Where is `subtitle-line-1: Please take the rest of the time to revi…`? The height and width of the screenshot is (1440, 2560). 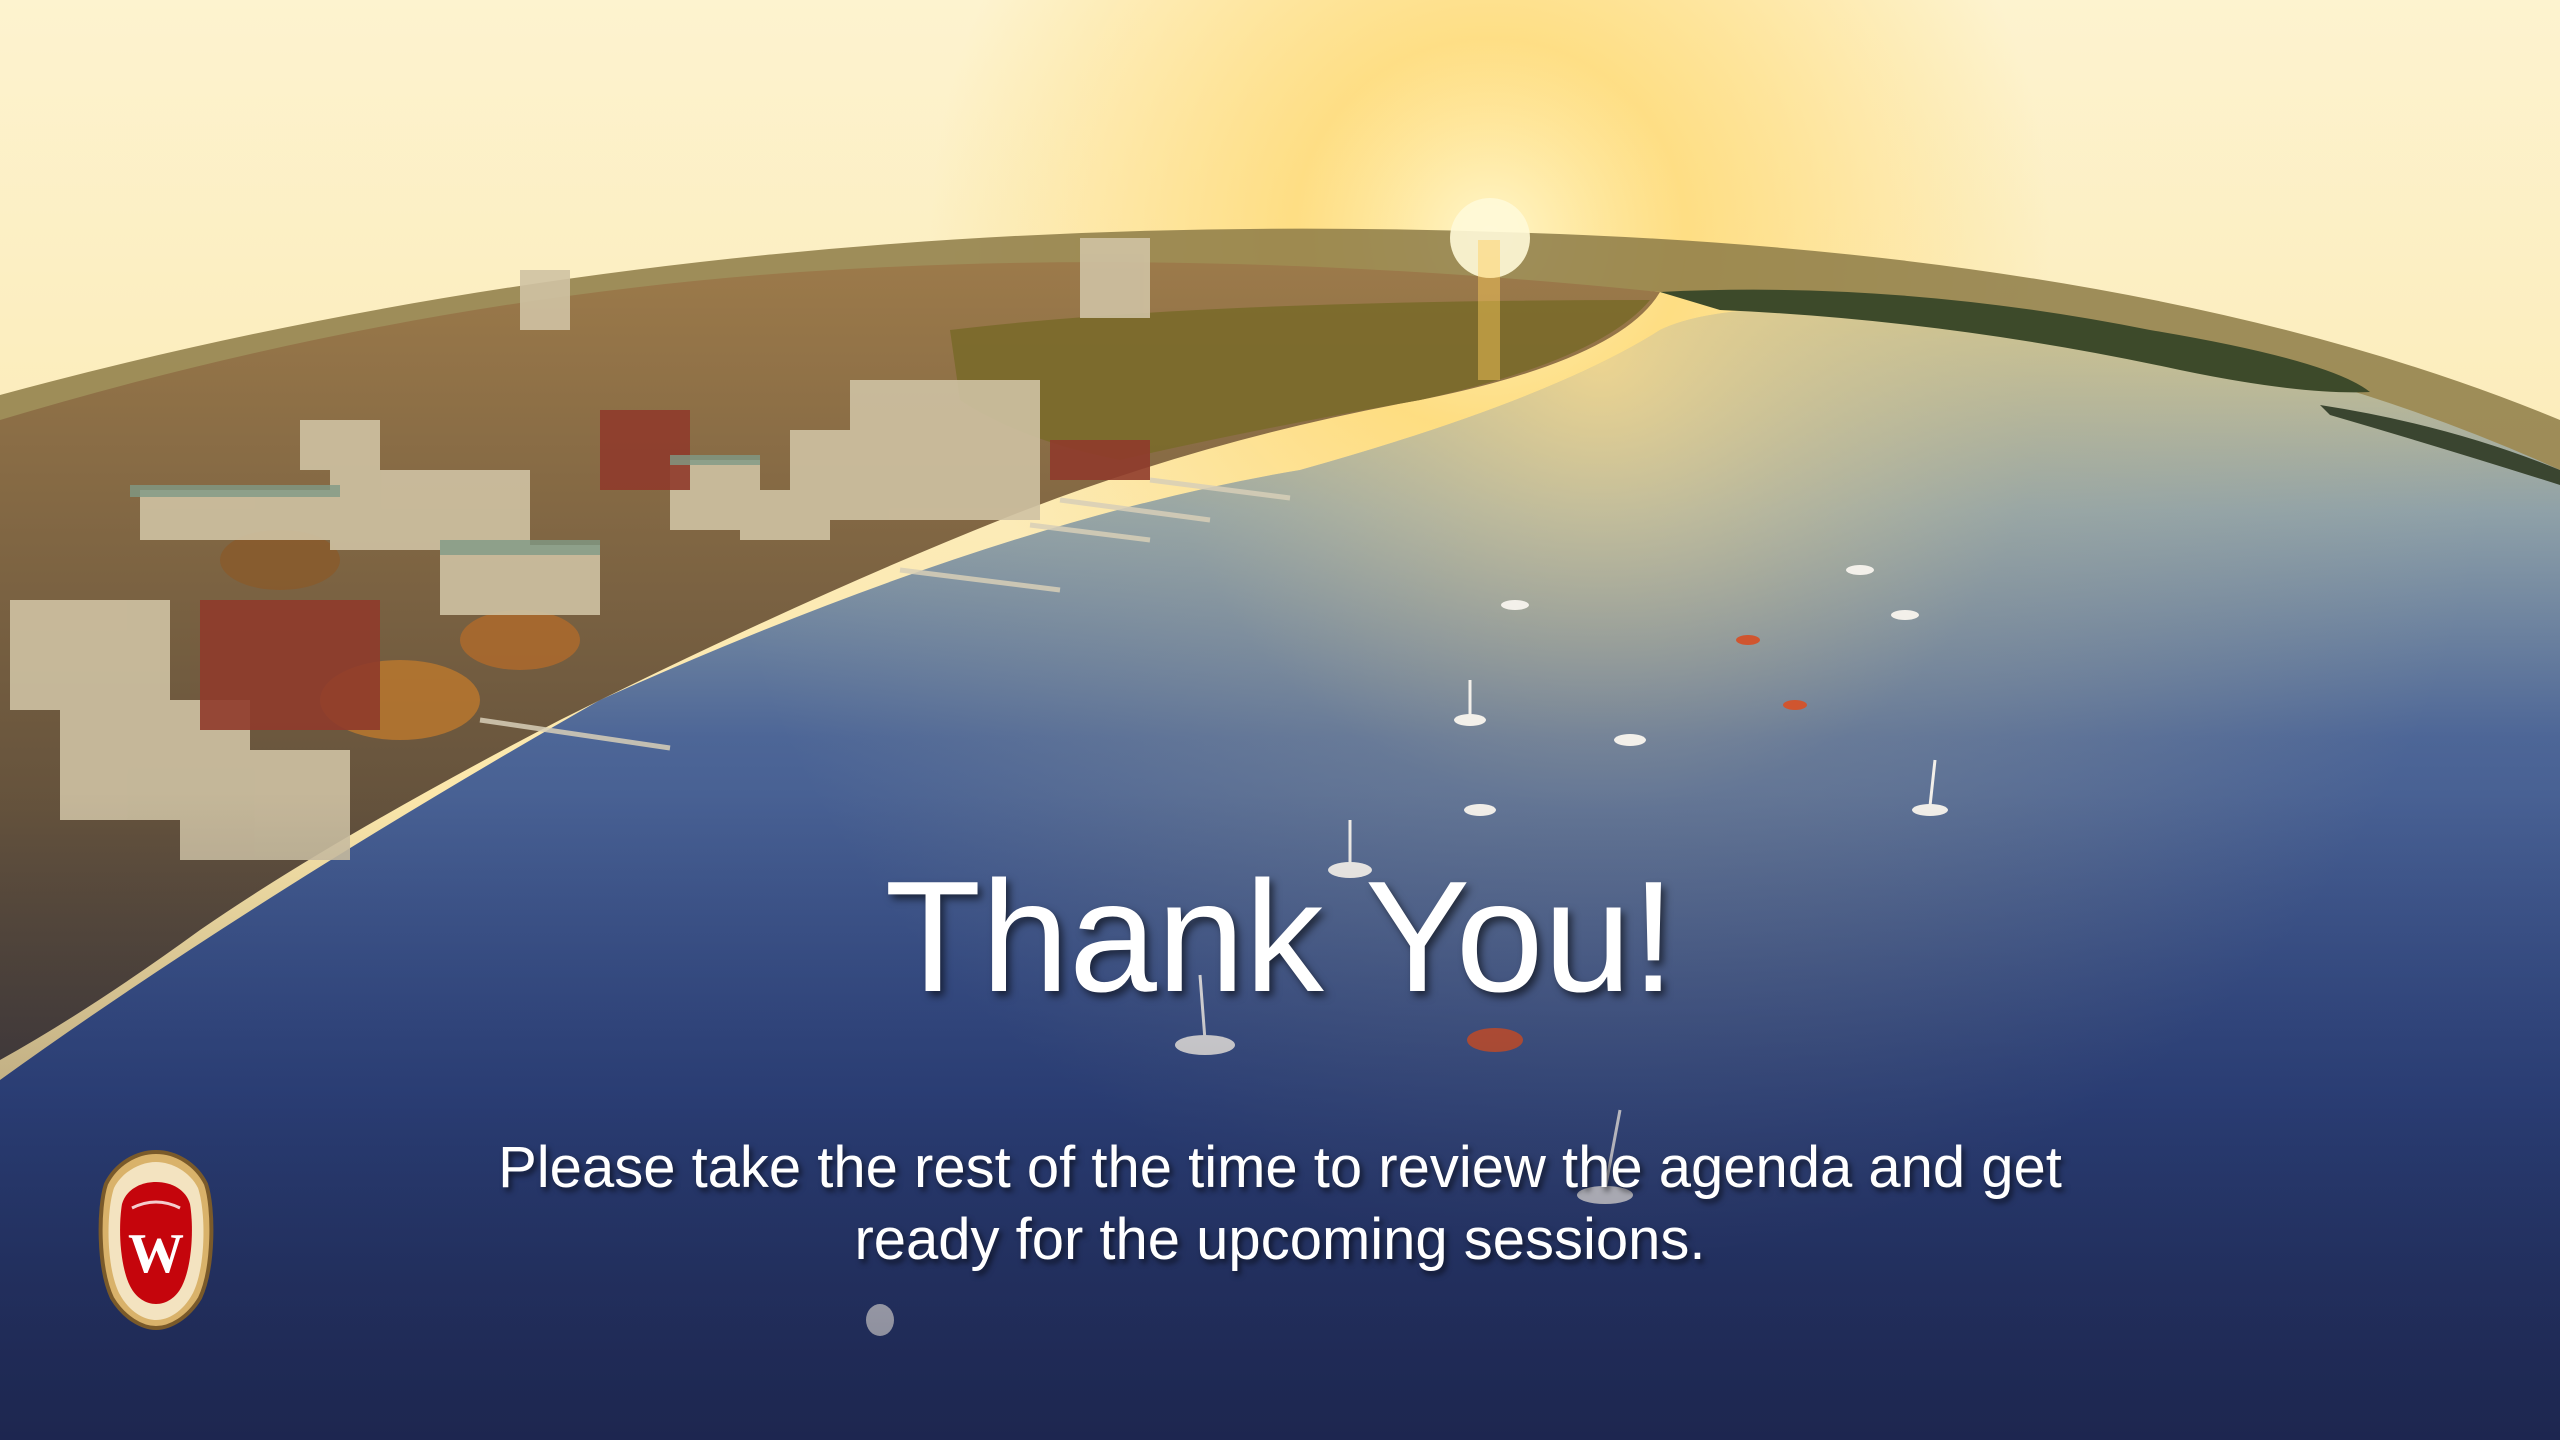 subtitle-line-1: Please take the rest of the time to revi… is located at coordinates (1280, 1167).